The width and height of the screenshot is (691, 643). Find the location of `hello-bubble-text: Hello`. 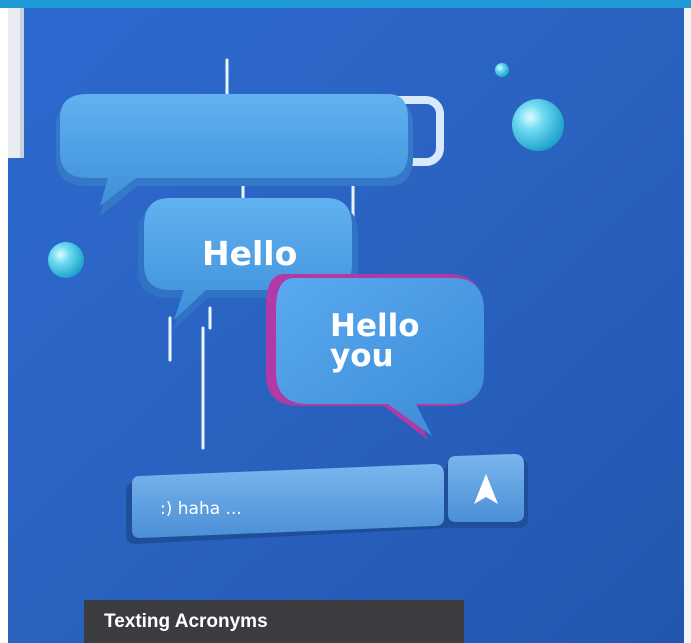

hello-bubble-text: Hello is located at coordinates (249, 253).